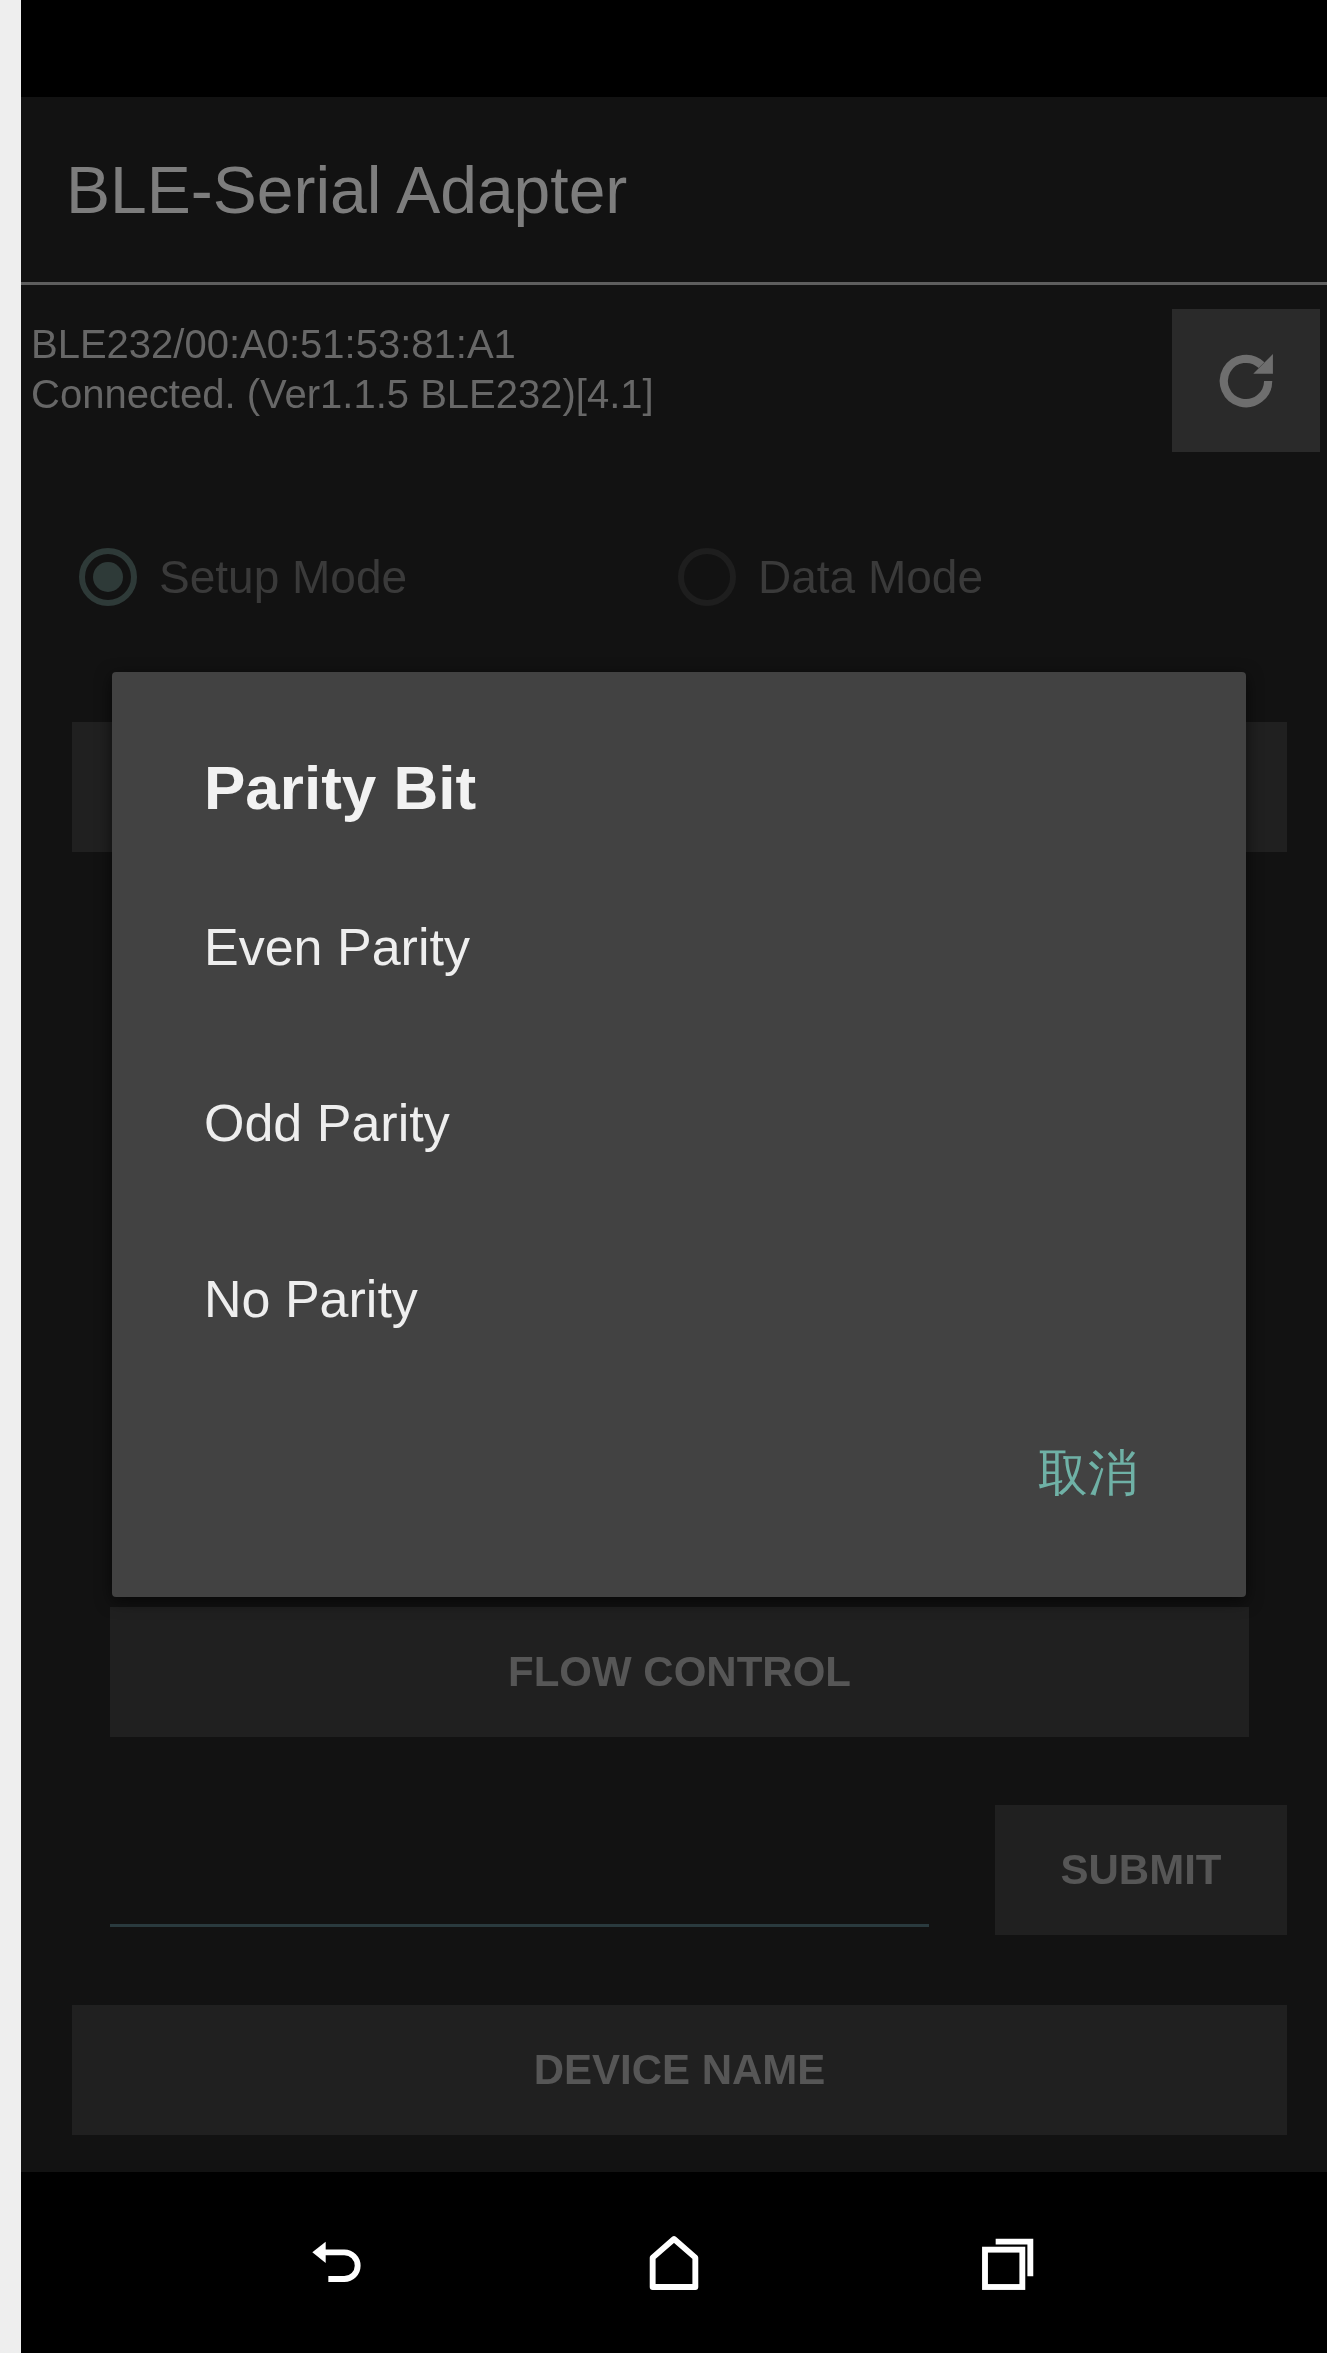 The image size is (1327, 2353). What do you see at coordinates (347, 189) in the screenshot?
I see `app-title: BLE-Serial Adapter` at bounding box center [347, 189].